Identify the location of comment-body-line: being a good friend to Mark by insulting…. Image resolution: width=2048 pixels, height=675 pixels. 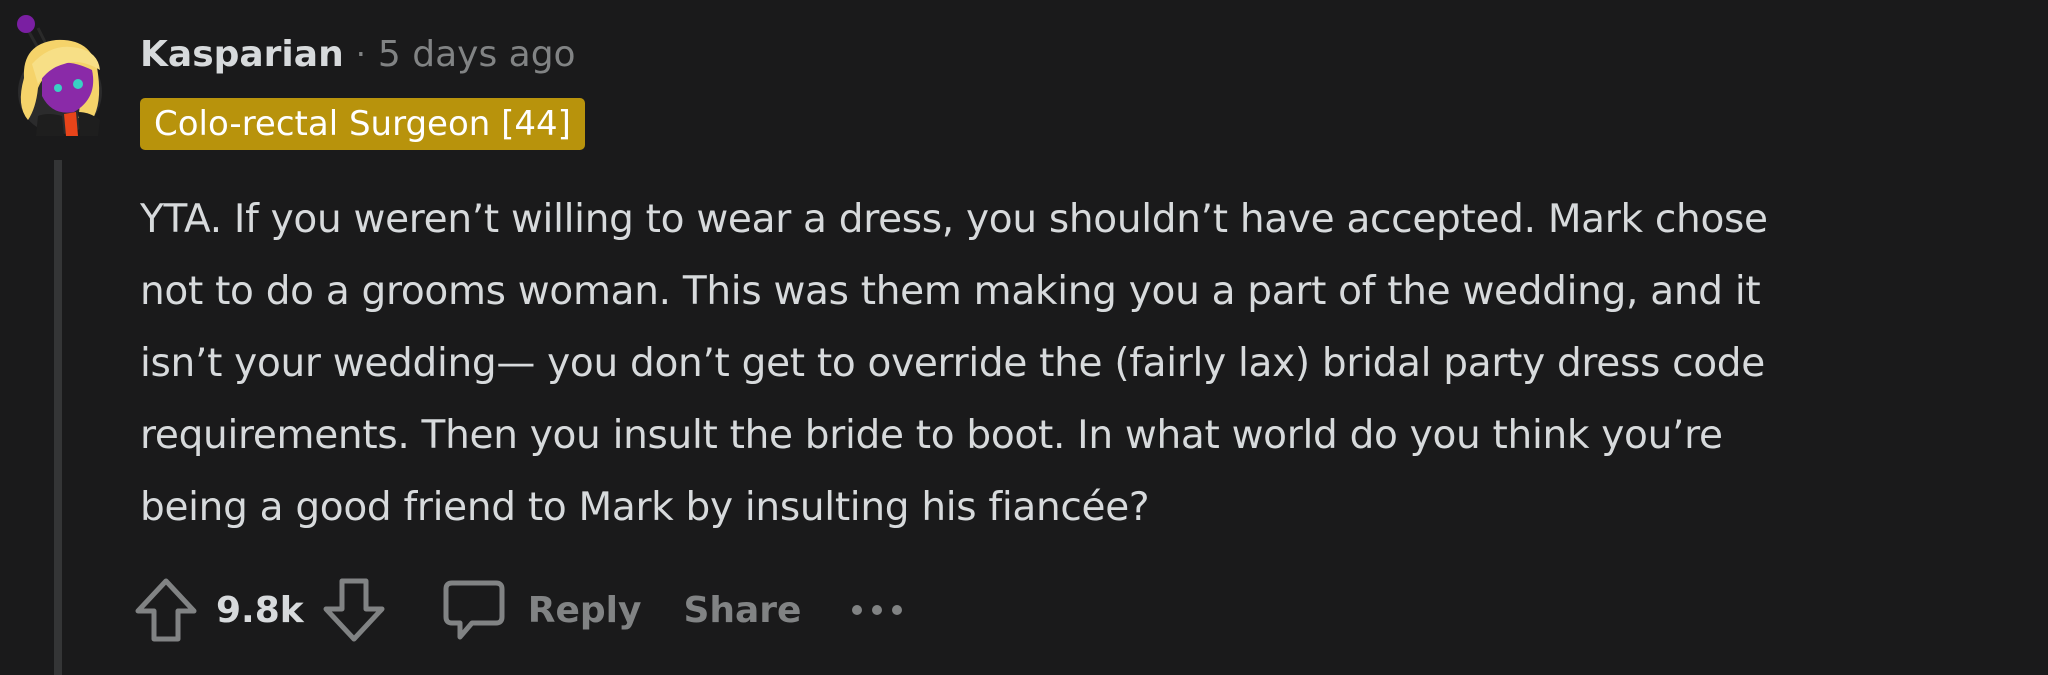
(645, 507).